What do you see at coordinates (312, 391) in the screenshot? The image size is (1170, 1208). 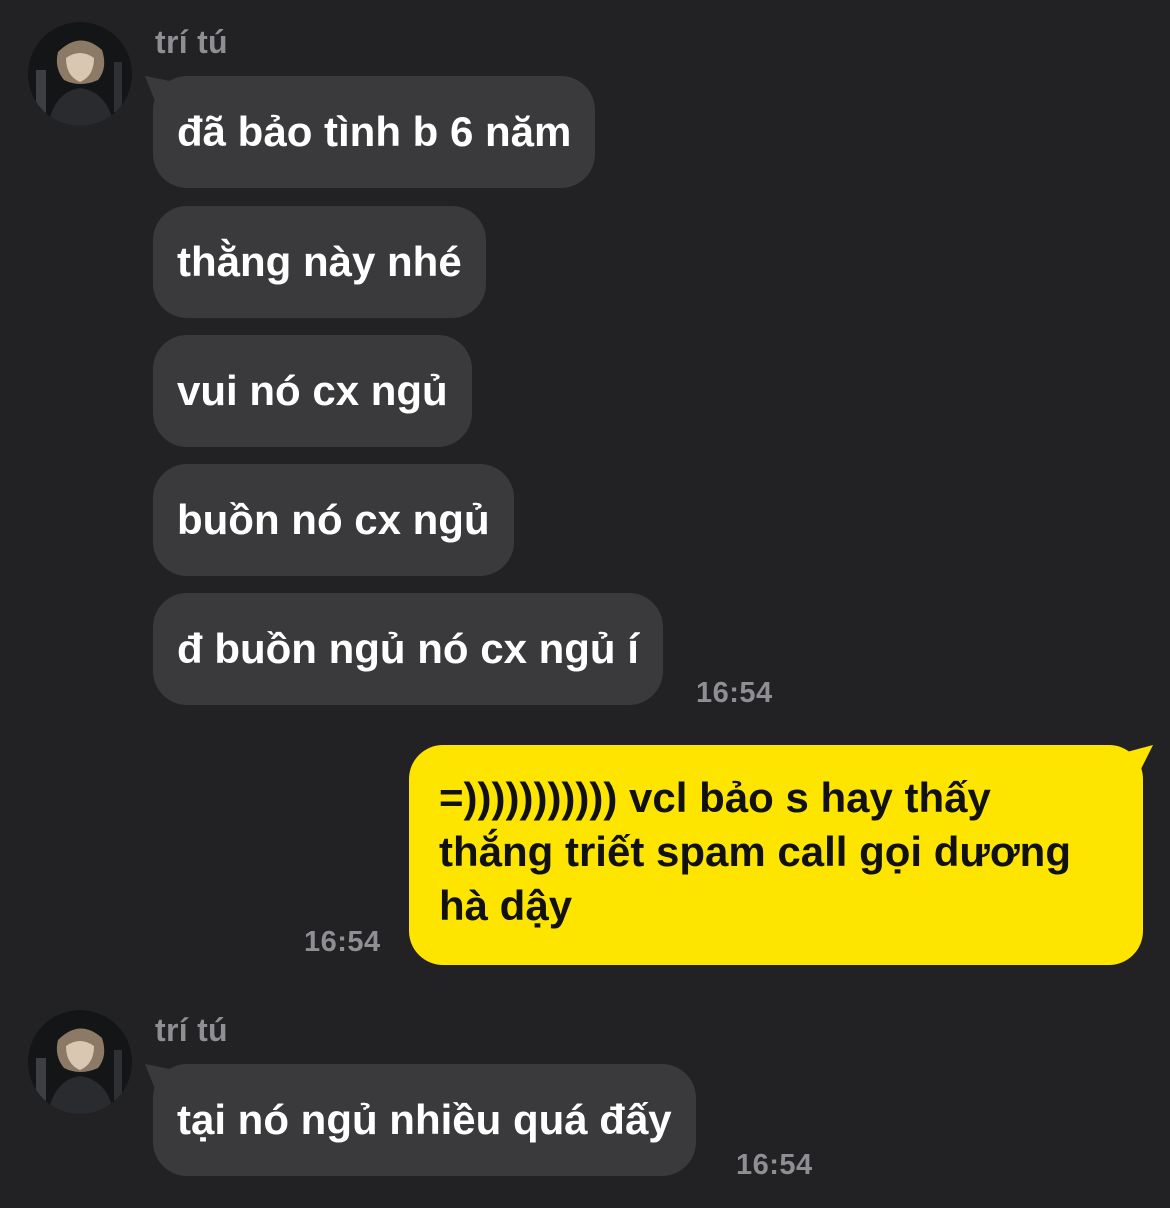 I see `incoming-message: vui nó cx ngủ` at bounding box center [312, 391].